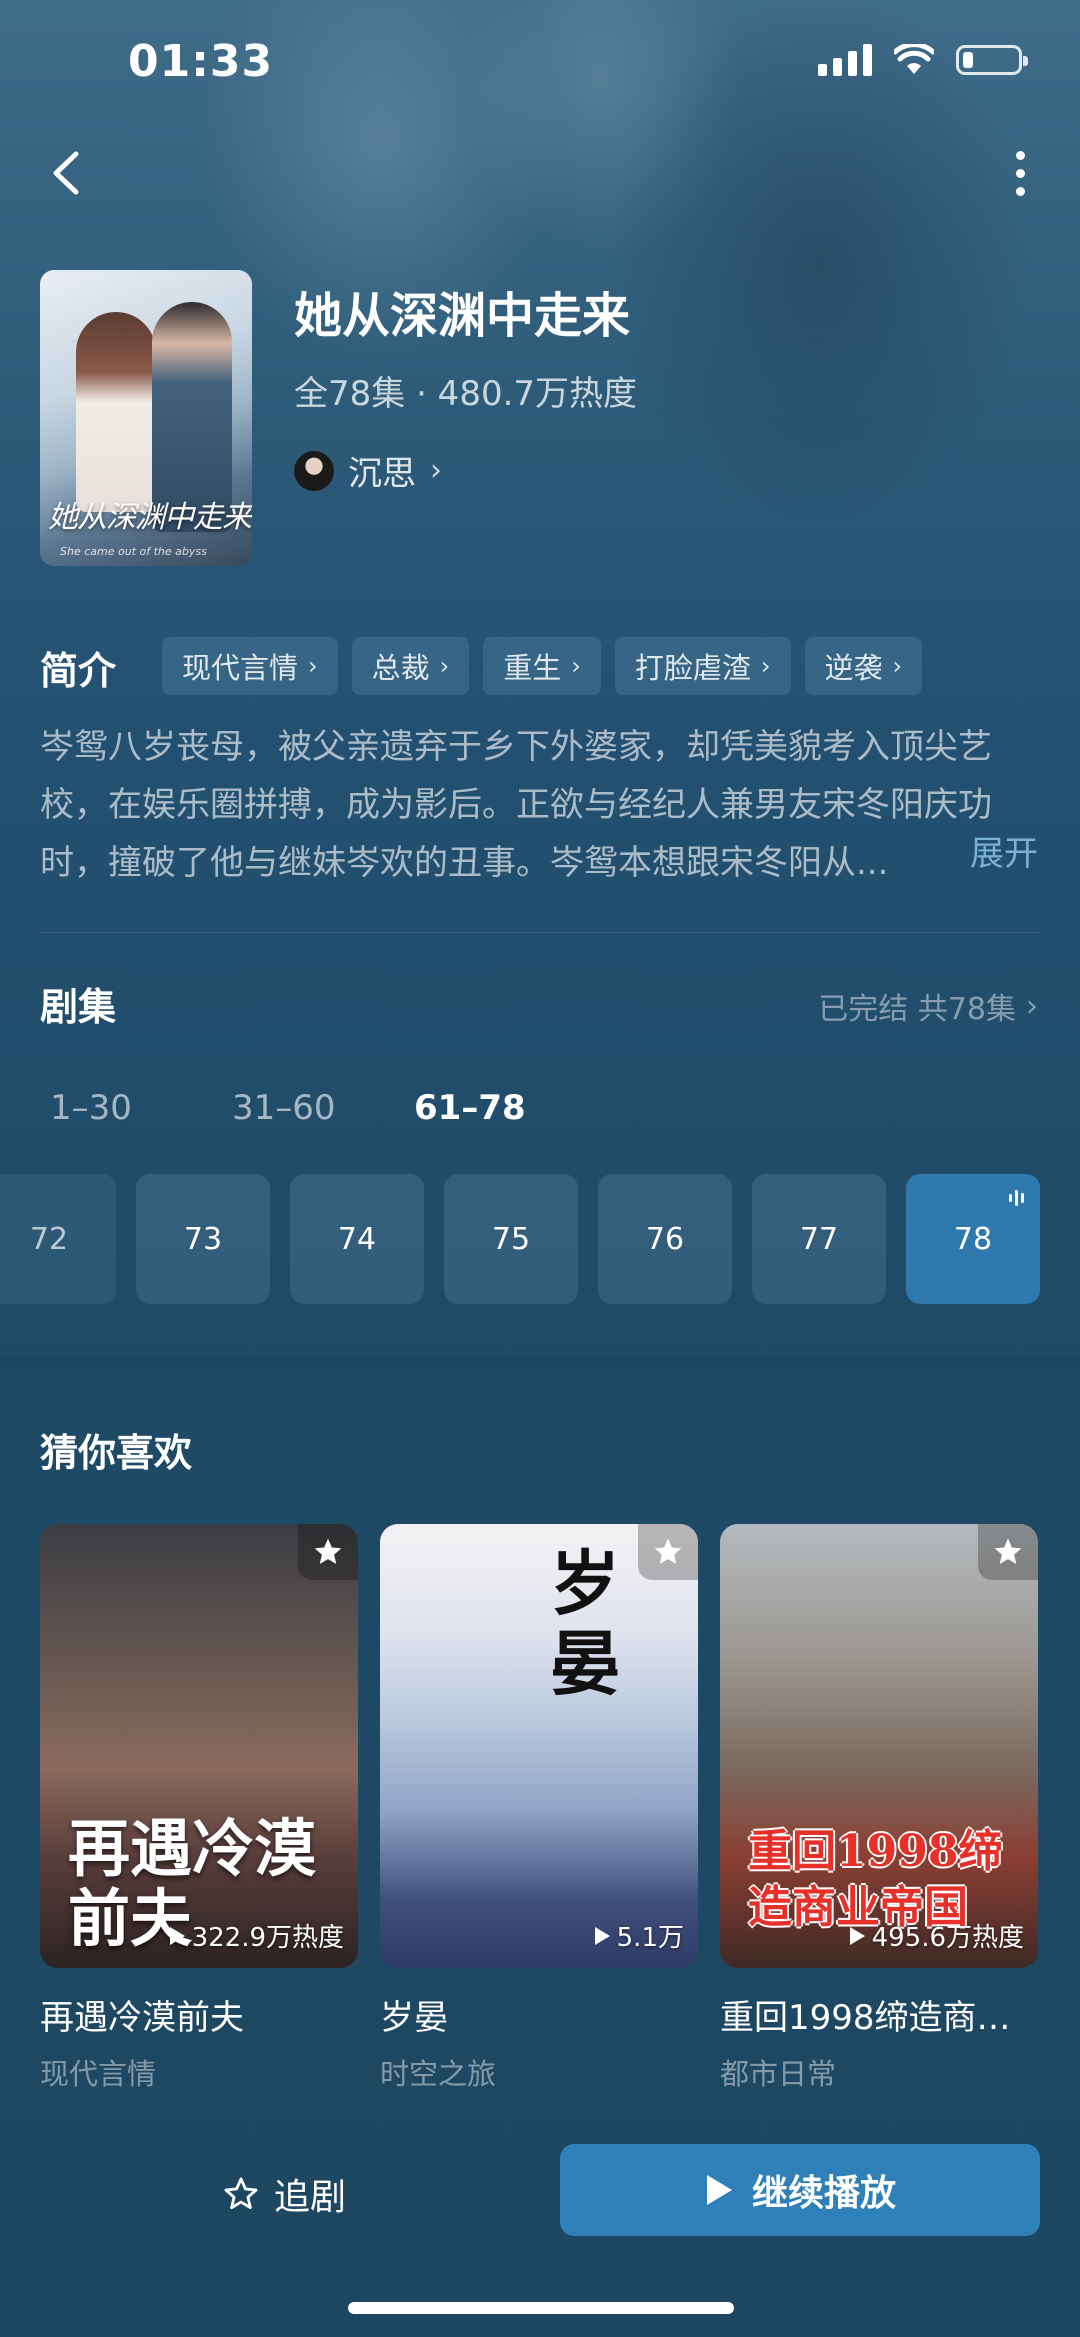 This screenshot has width=1080, height=2337. I want to click on episode-button: 76, so click(665, 1239).